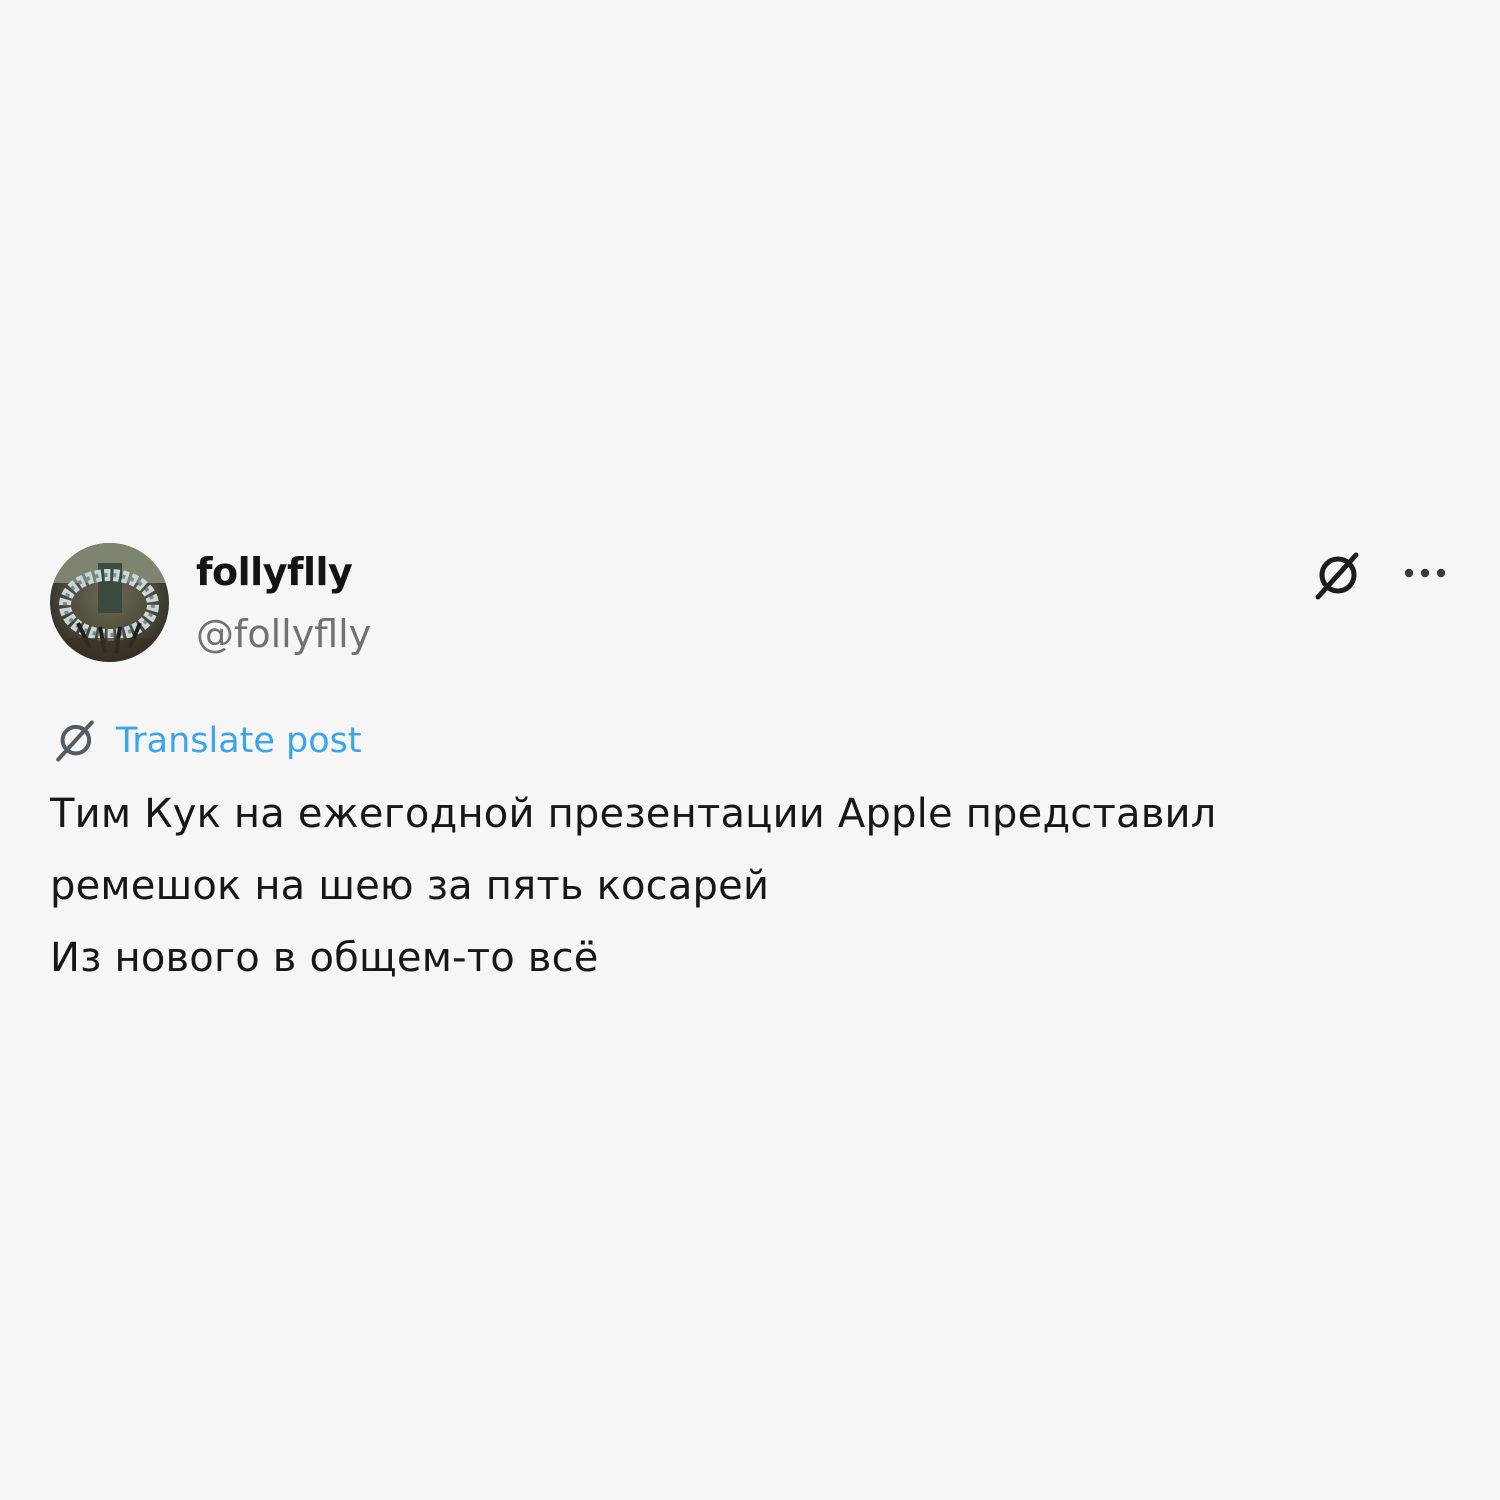  I want to click on grok-button, so click(1337, 576).